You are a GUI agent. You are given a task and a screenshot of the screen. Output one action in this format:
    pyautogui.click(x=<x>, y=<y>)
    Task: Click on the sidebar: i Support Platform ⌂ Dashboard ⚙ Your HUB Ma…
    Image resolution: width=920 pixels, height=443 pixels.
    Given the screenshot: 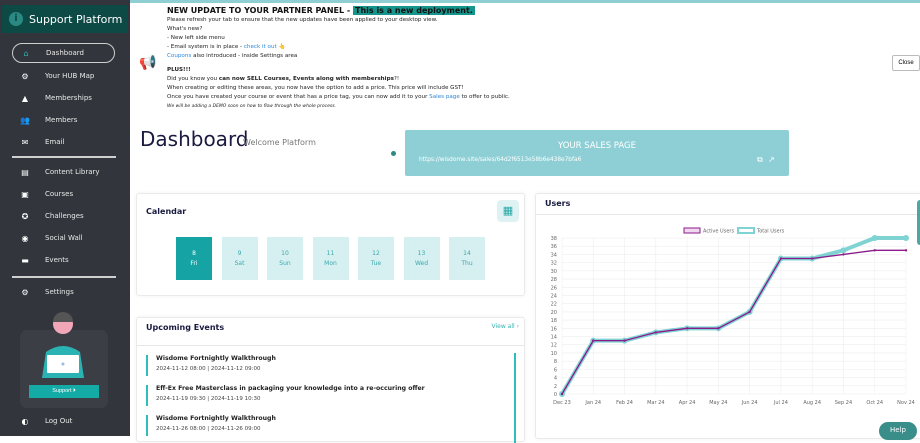 What is the action you would take?
    pyautogui.click(x=65, y=218)
    